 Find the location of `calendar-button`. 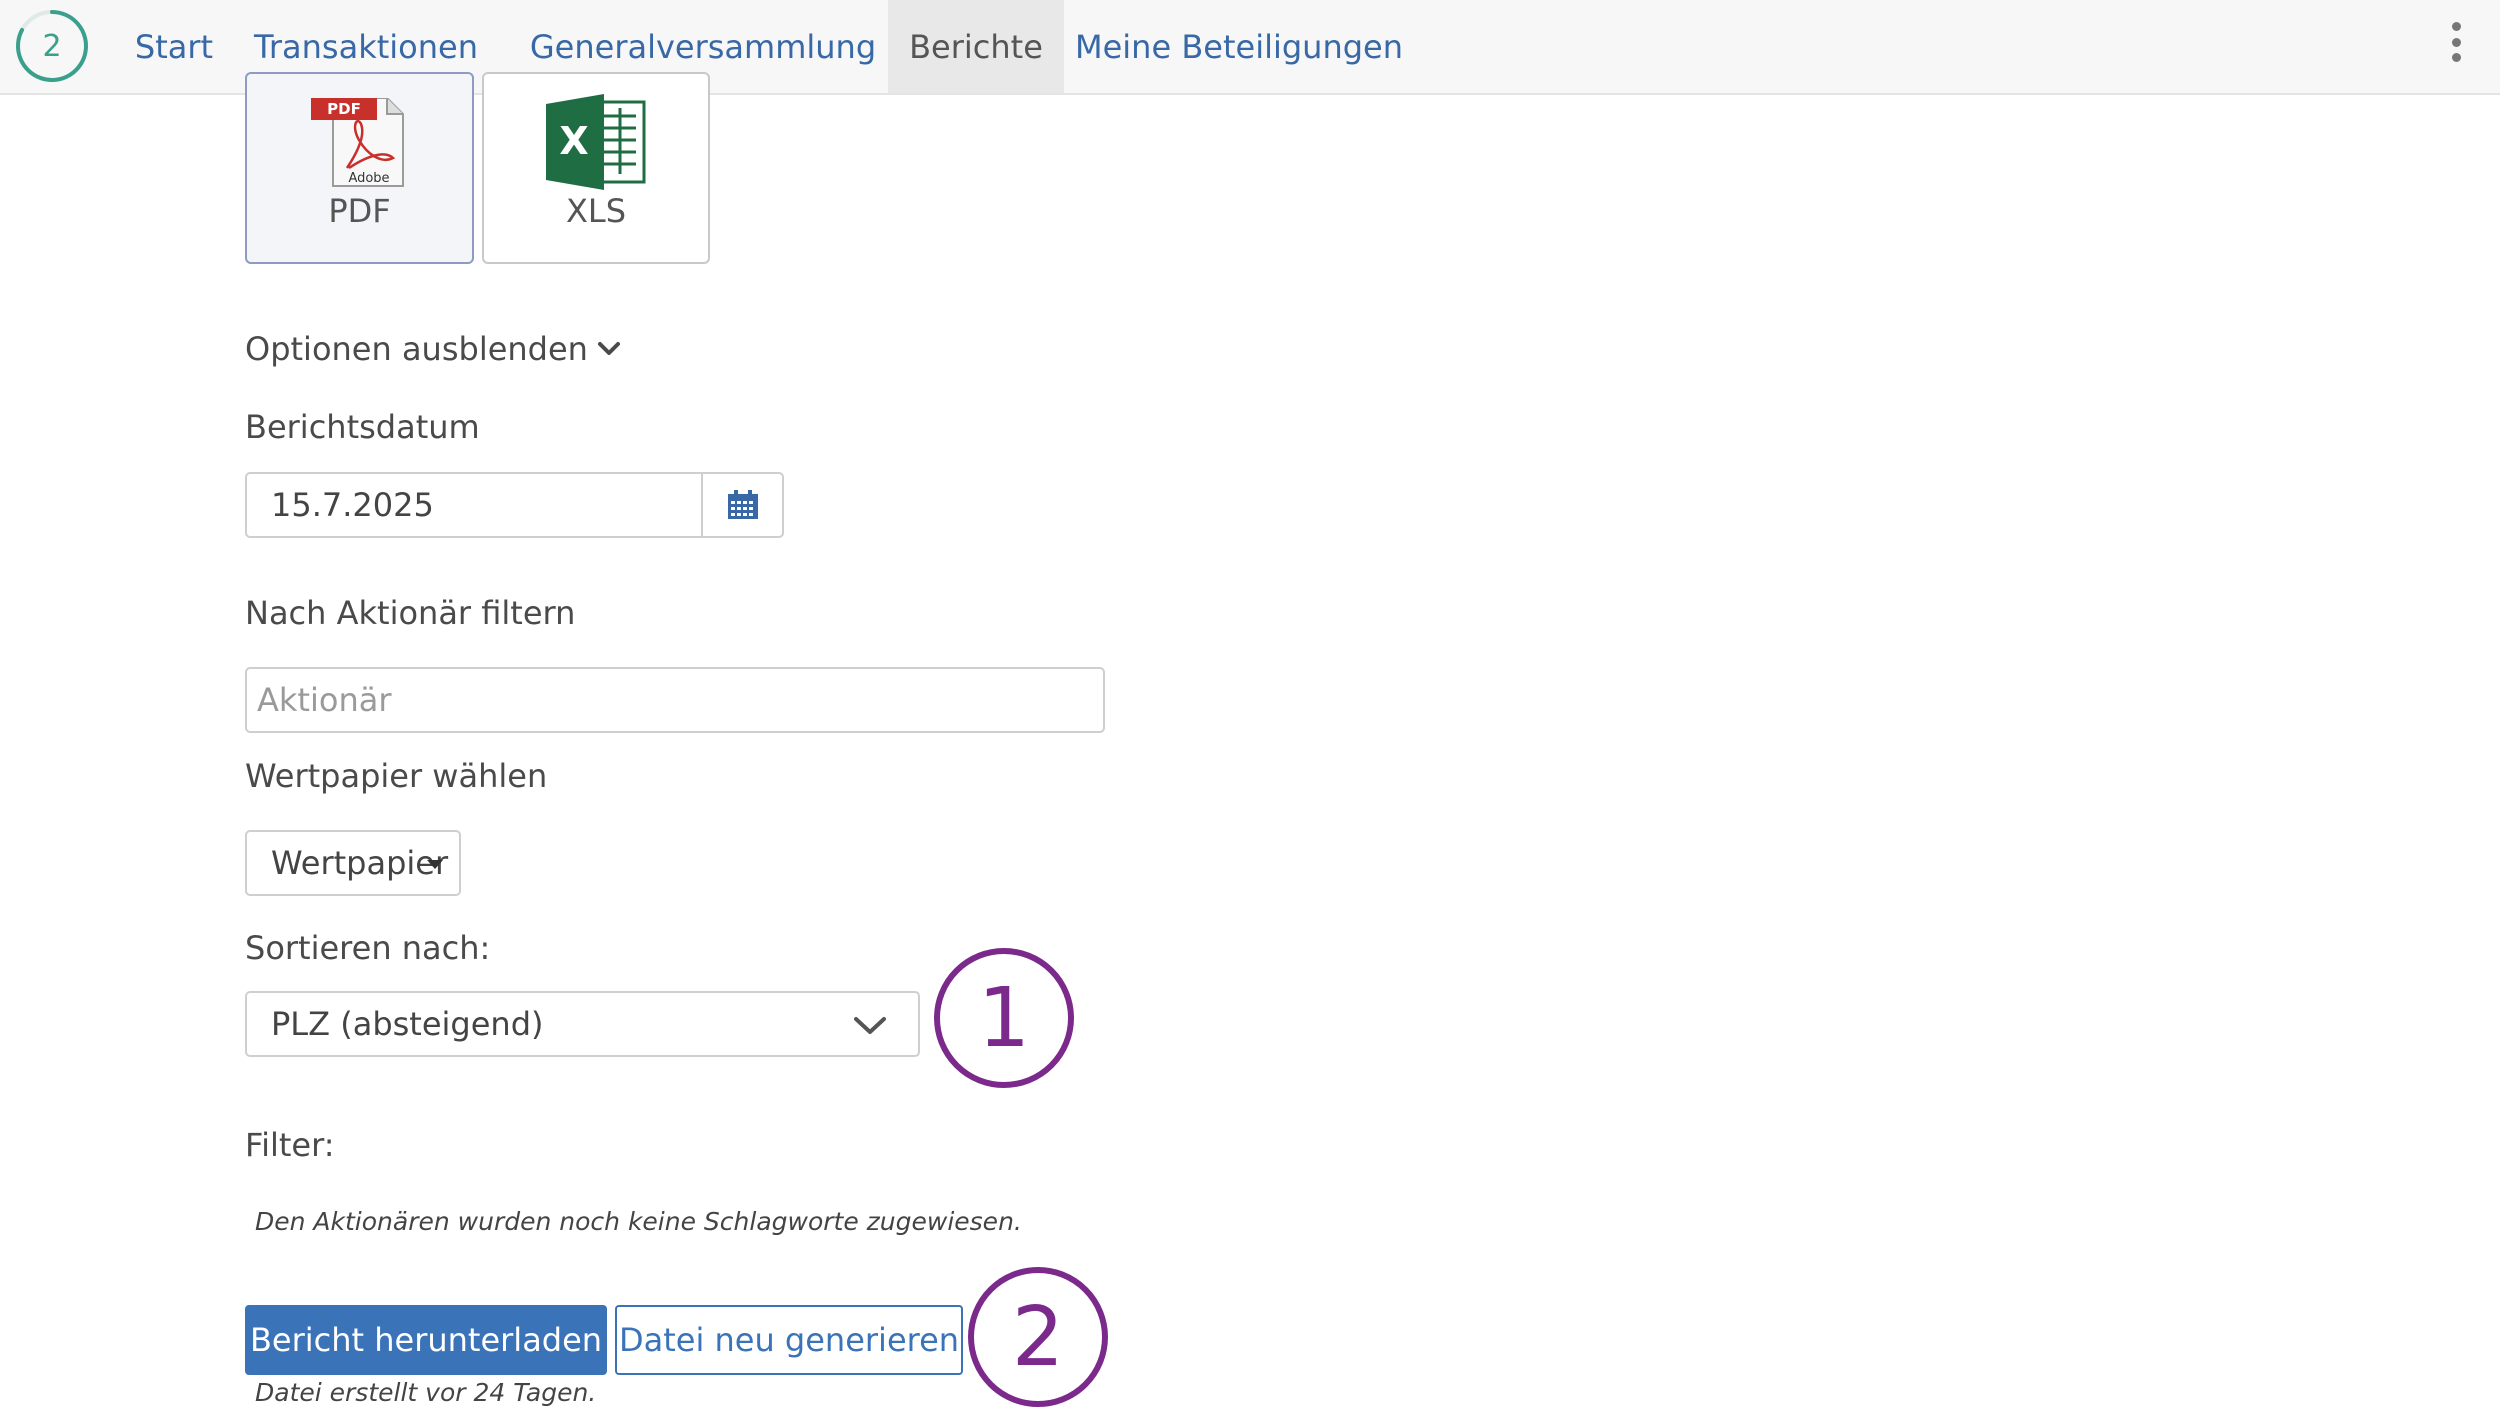

calendar-button is located at coordinates (743, 505).